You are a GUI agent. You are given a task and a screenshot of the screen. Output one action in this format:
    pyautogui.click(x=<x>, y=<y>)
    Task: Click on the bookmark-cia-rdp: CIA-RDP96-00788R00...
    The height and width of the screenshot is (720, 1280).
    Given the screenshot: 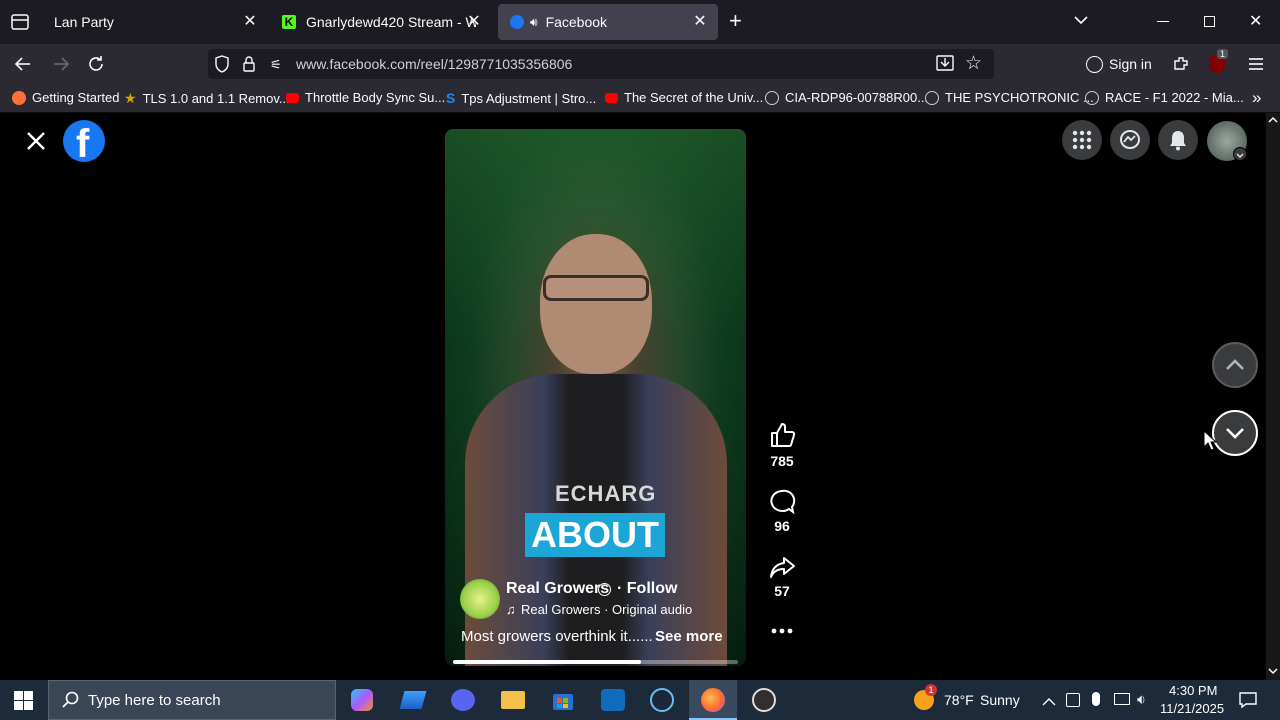 What is the action you would take?
    pyautogui.click(x=846, y=97)
    